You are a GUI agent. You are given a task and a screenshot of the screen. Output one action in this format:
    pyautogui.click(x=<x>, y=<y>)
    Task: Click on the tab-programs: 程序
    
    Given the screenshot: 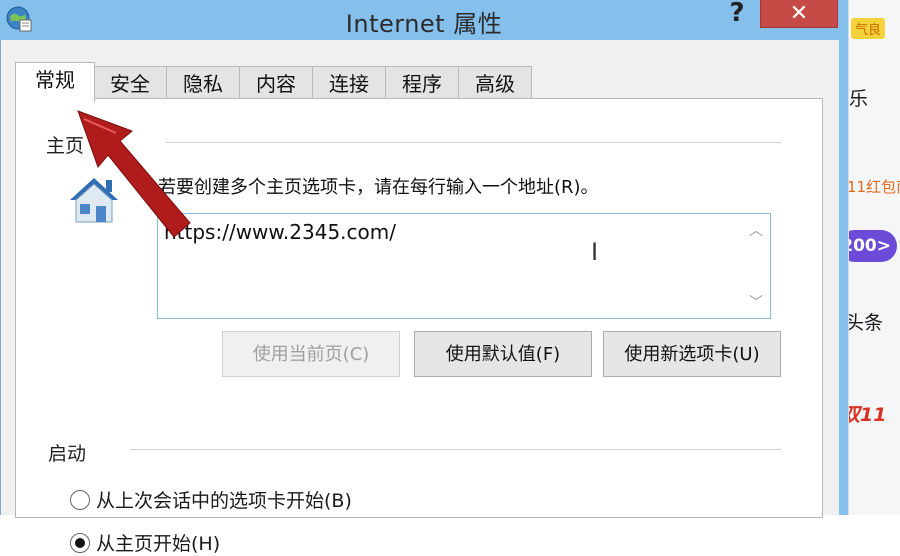 What is the action you would take?
    pyautogui.click(x=422, y=83)
    